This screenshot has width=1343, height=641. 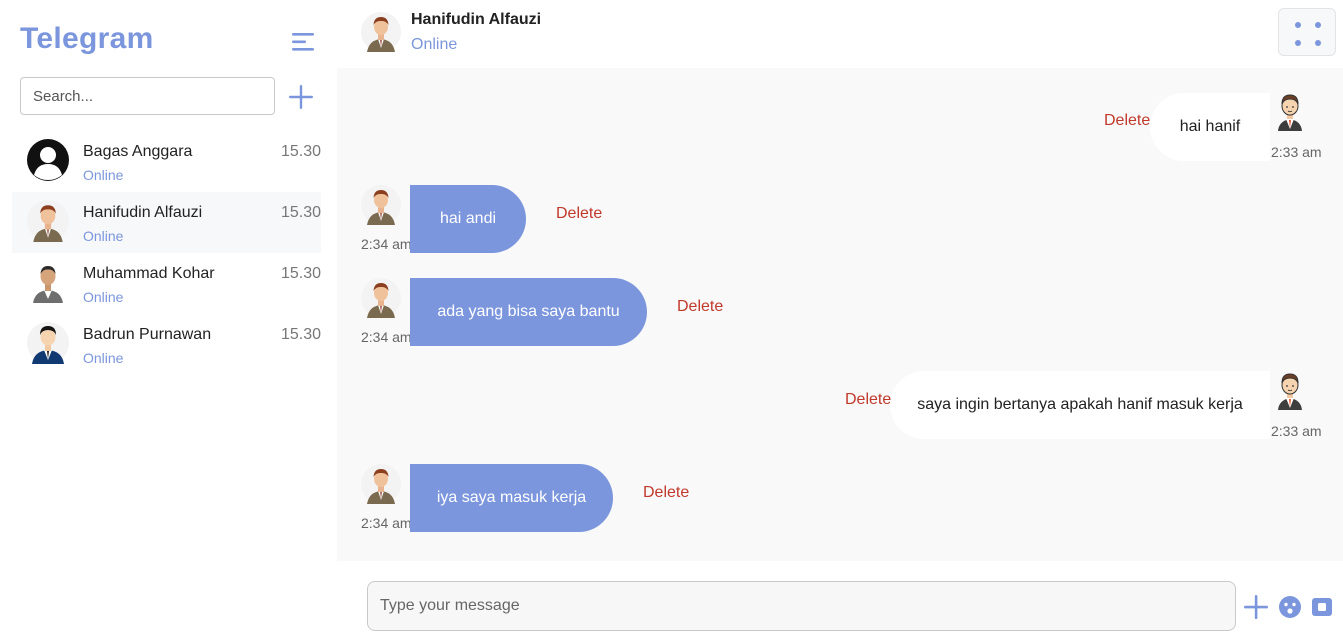 I want to click on outgoing-message-bubble: hai hanif, so click(x=1210, y=127).